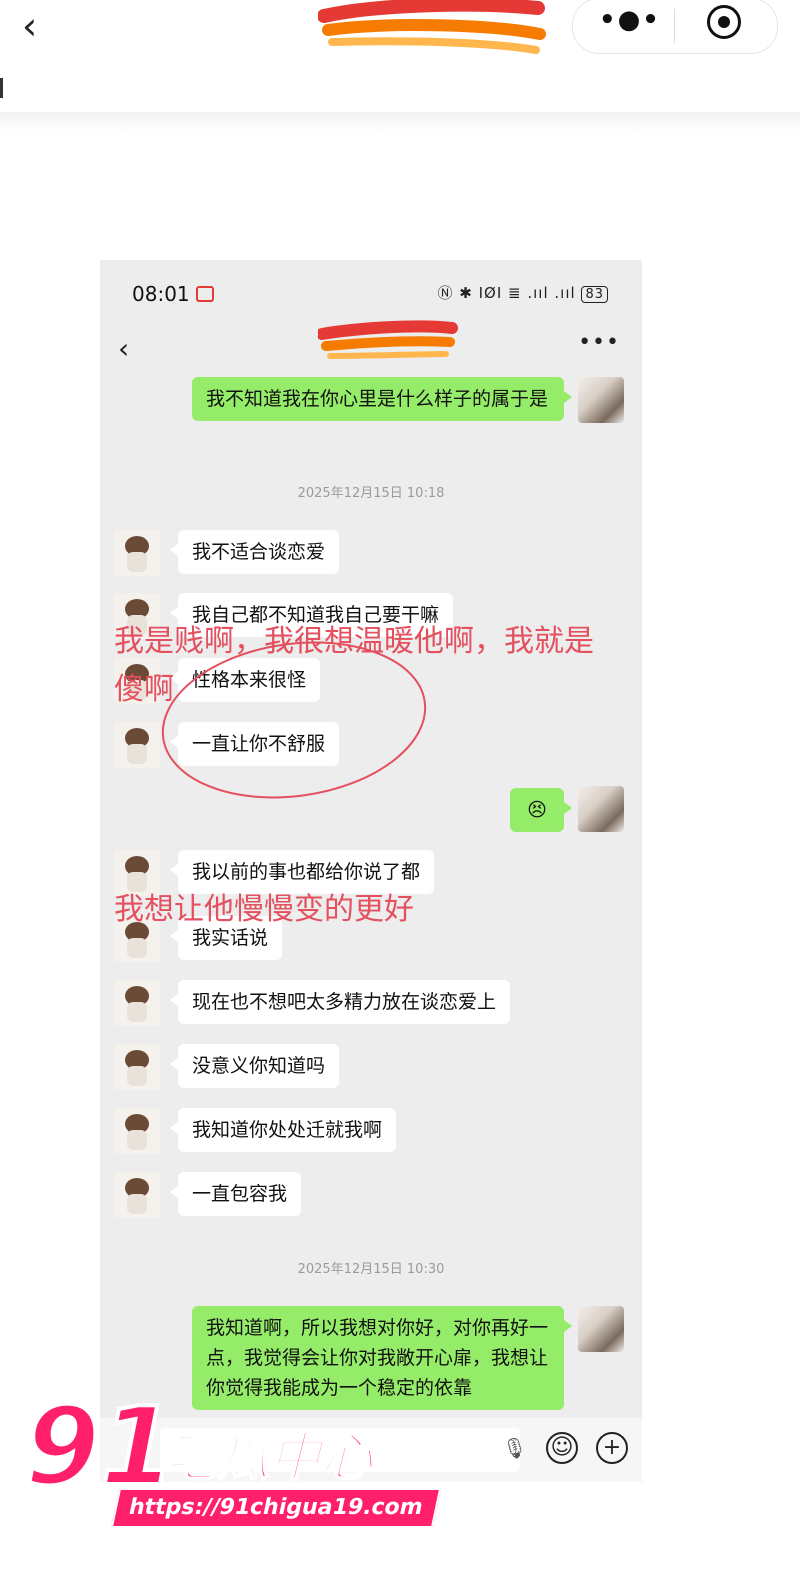 Image resolution: width=800 pixels, height=1585 pixels. I want to click on status-icons: Ⓝ ✱ ΙØΙ ≣ .ııl .ııl 83, so click(522, 292).